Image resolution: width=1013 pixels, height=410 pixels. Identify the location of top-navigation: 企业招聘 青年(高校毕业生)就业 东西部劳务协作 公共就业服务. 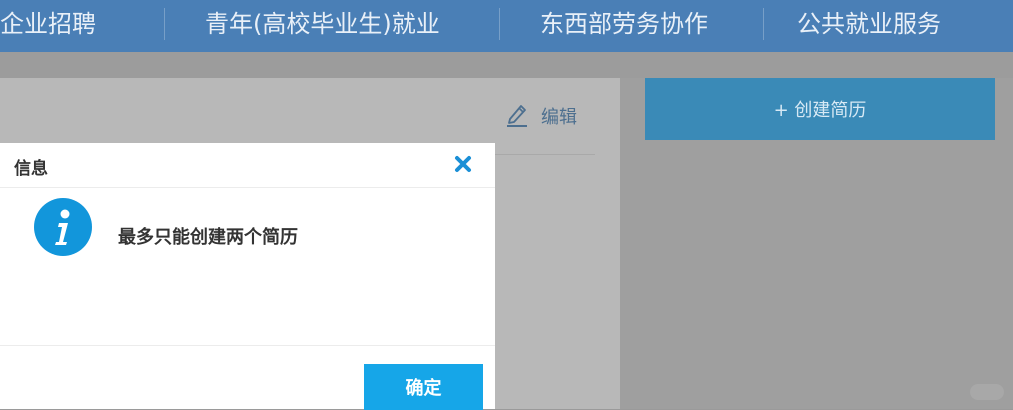
(506, 26).